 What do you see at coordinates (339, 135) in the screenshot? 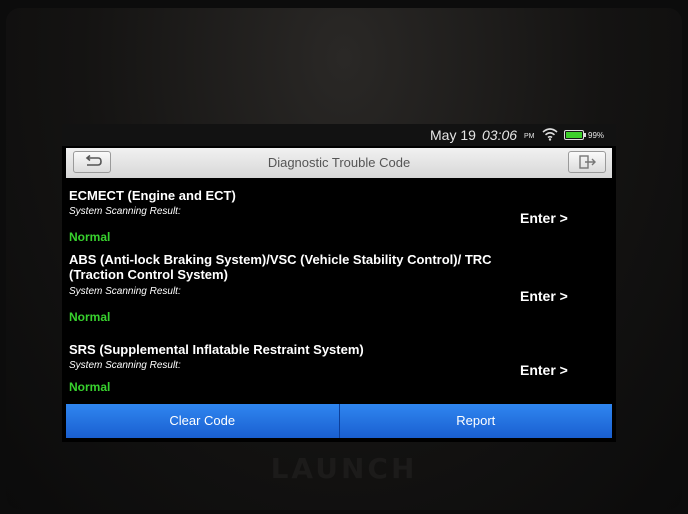
I see `status-bar: May 19 03:06 PM 99%` at bounding box center [339, 135].